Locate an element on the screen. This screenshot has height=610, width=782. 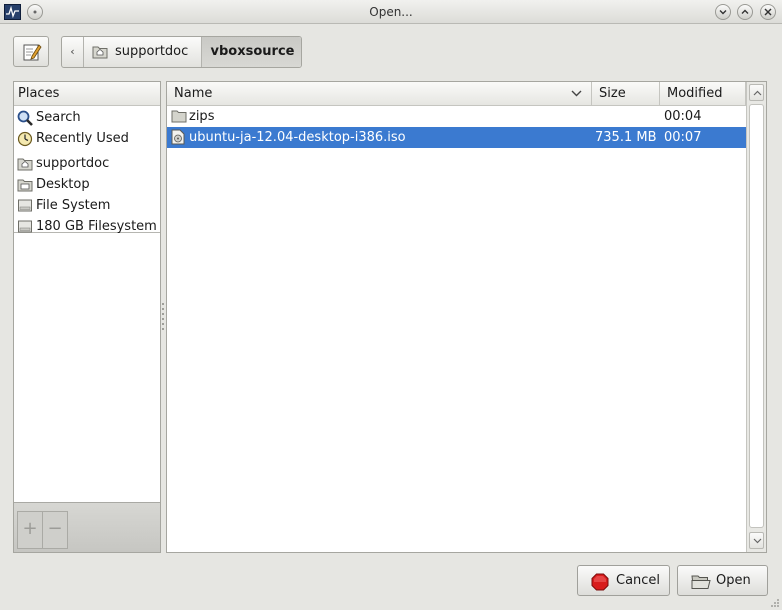
place-file-system: File System is located at coordinates (87, 205).